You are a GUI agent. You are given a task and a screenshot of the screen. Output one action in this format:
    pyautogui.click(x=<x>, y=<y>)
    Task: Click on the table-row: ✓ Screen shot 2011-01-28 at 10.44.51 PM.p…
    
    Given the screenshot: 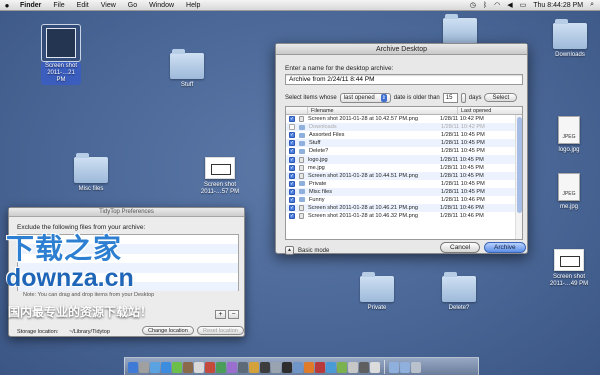 What is the action you would take?
    pyautogui.click(x=404, y=175)
    